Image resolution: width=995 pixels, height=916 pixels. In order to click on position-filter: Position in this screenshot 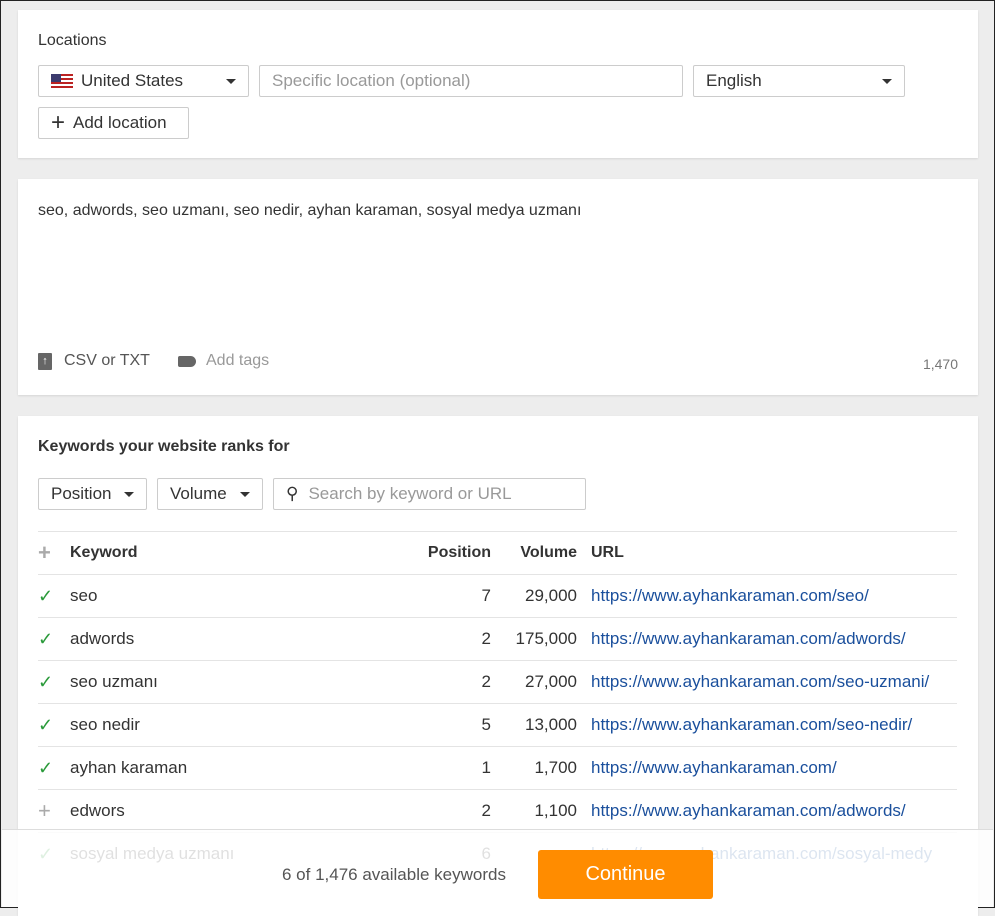, I will do `click(92, 494)`.